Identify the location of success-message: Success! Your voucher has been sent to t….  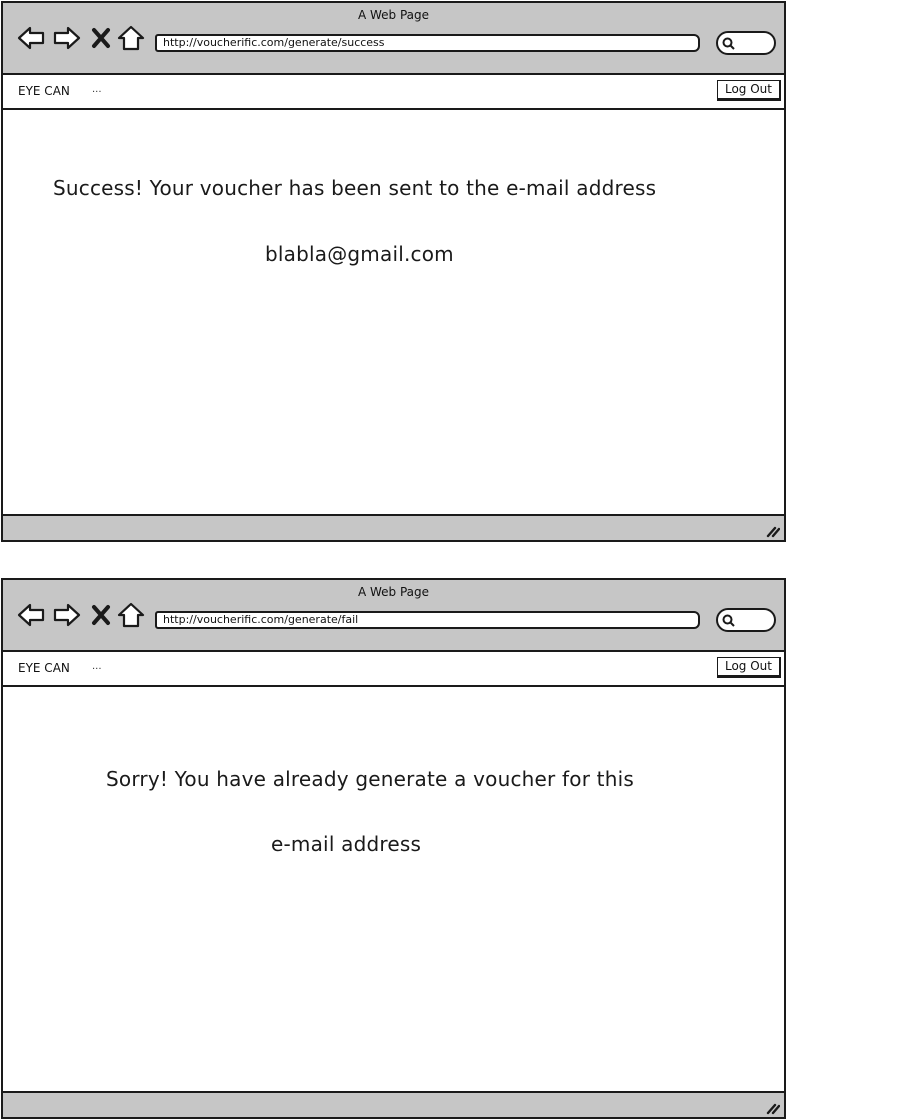
(355, 188).